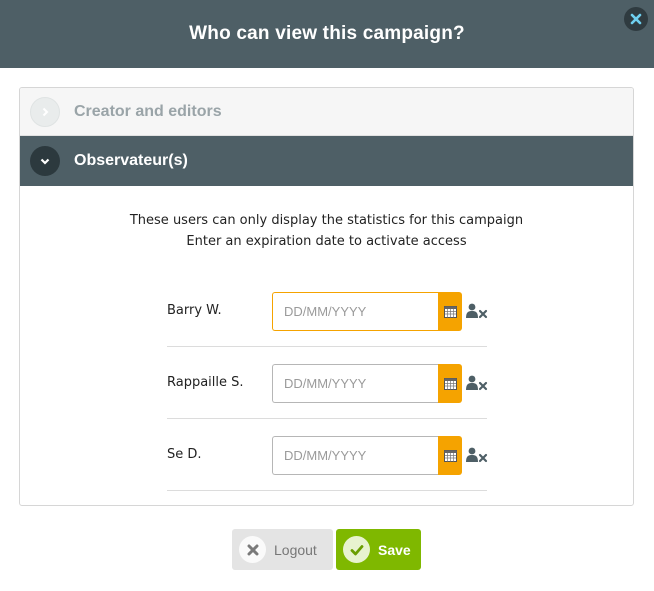 The image size is (654, 591). I want to click on close-icon, so click(636, 19).